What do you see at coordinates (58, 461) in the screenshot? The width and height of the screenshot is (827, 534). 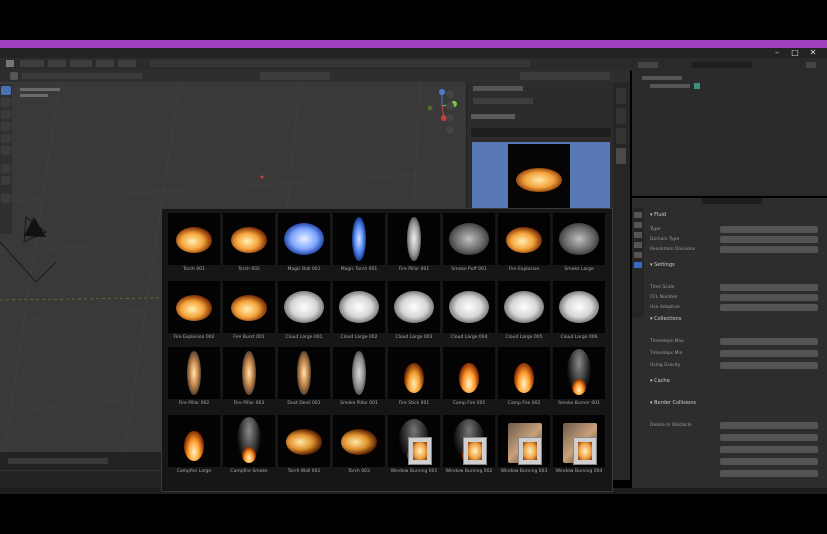 I see `timeline-controls` at bounding box center [58, 461].